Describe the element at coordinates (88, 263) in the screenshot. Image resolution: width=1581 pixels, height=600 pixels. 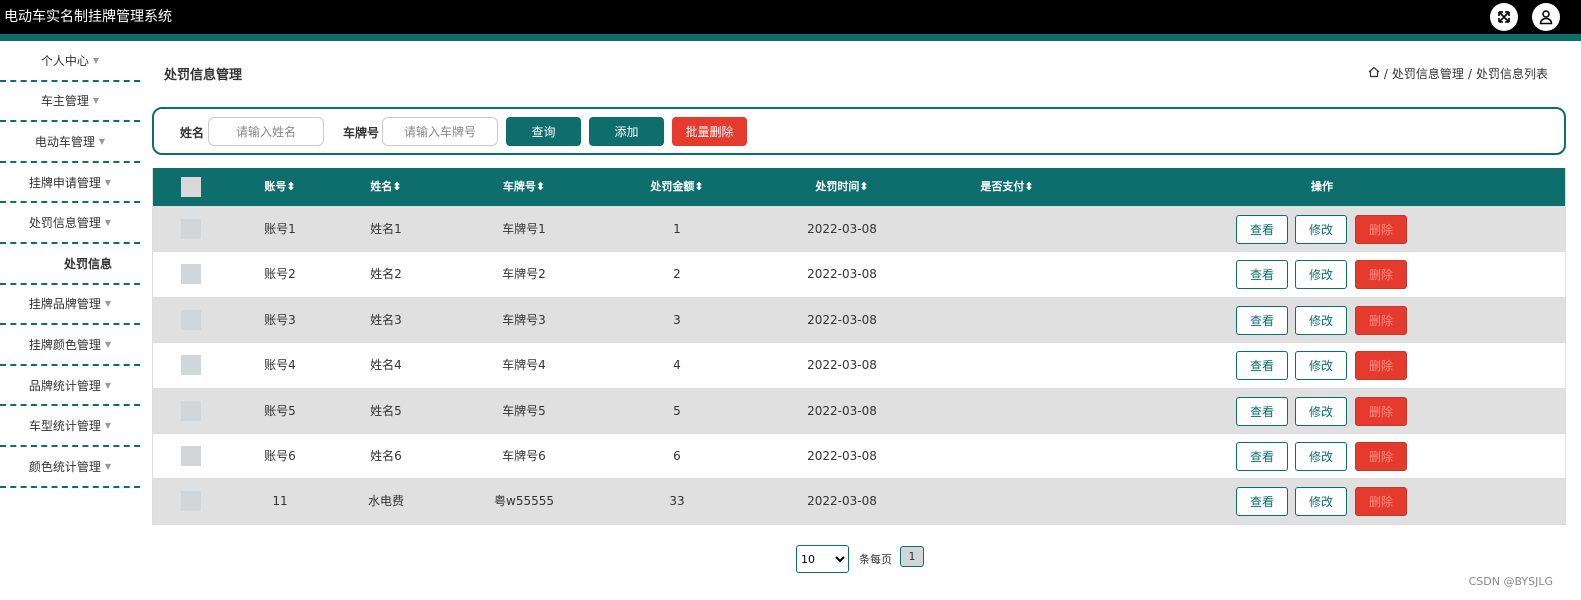
I see `sidebar-item-label: 处罚信息` at that location.